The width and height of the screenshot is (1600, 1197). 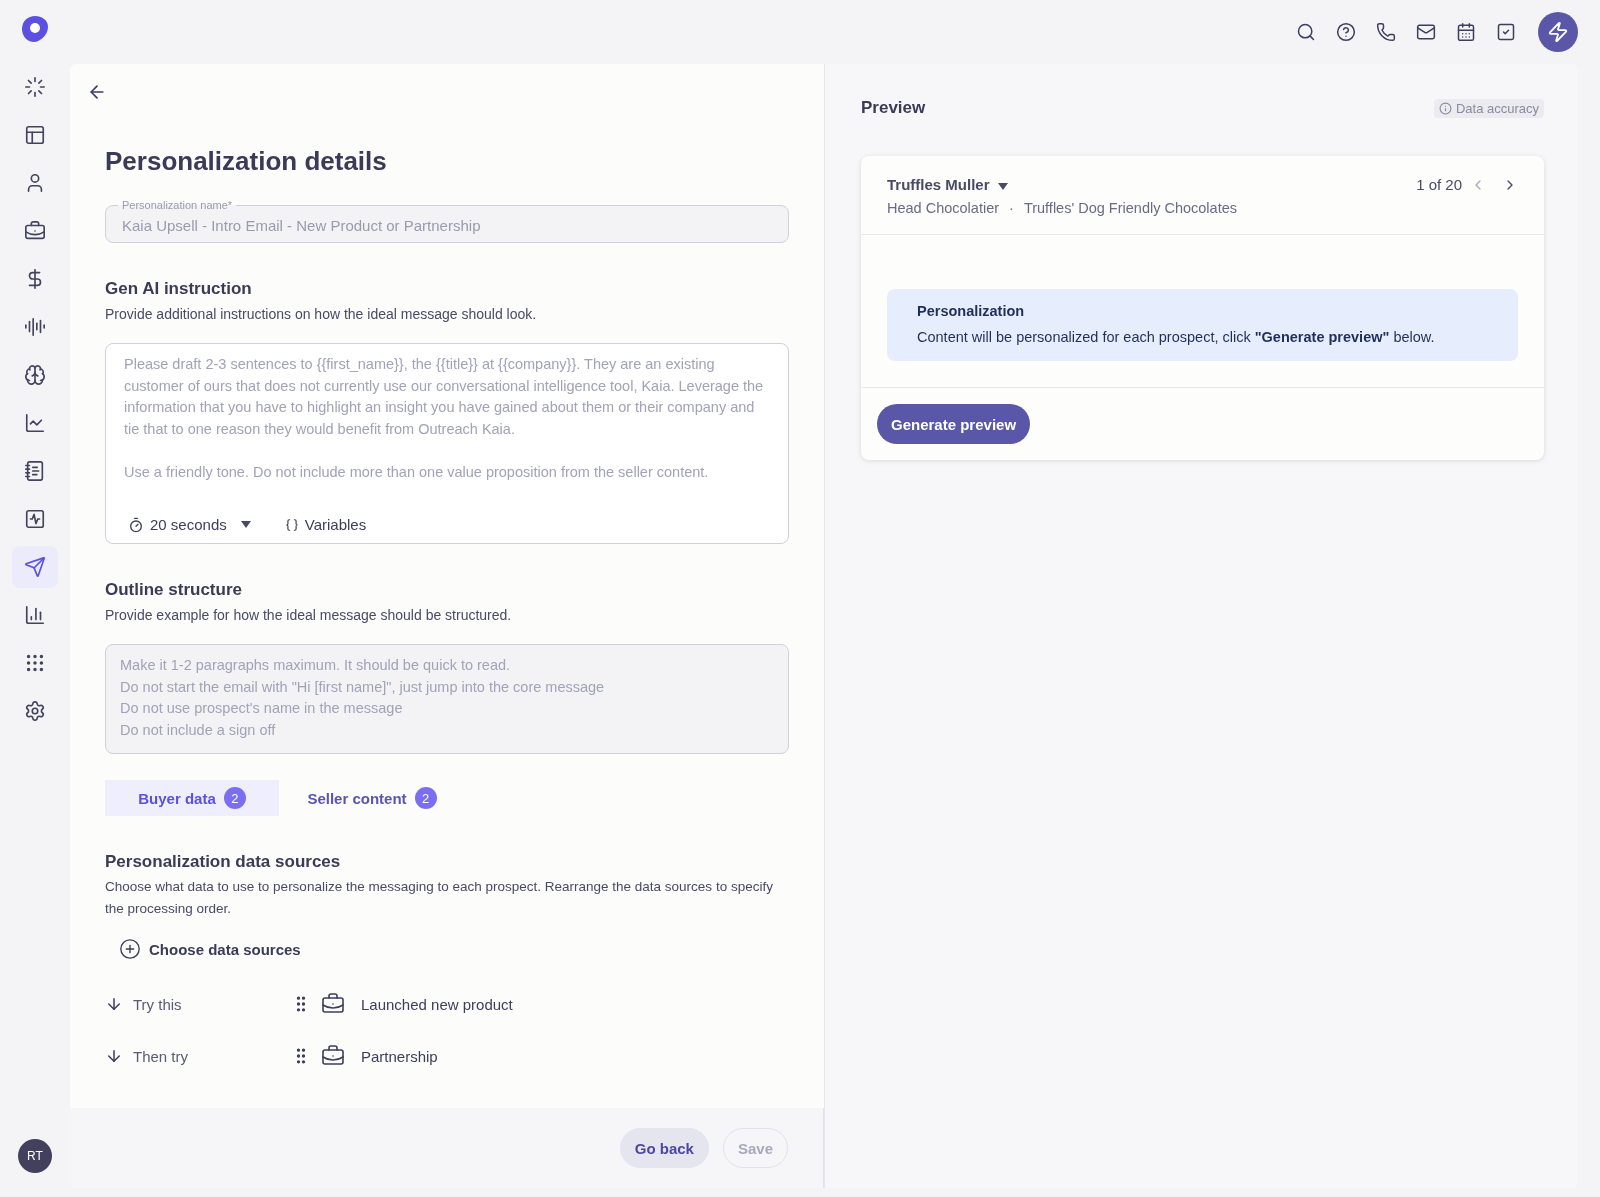 What do you see at coordinates (439, 898) in the screenshot?
I see `section-description: Choose what data to use to personalize the messaging to each prospect. Rearrange the data sources to specify the processing order.` at bounding box center [439, 898].